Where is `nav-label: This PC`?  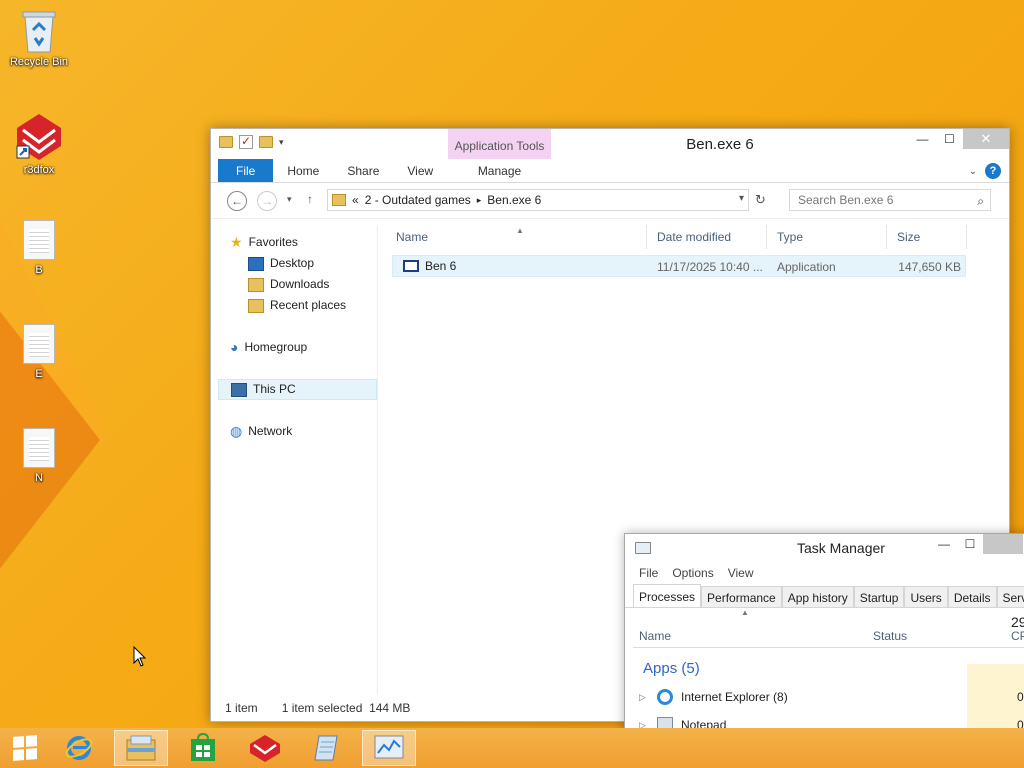
nav-label: This PC is located at coordinates (274, 389).